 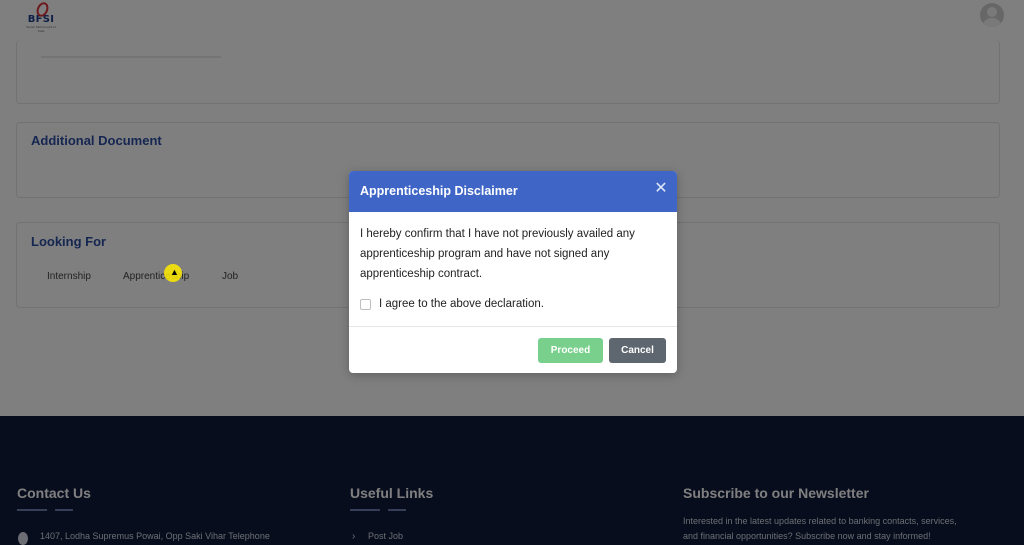 I want to click on modal-header: Apprenticeship Disclaimer ✕, so click(x=513, y=191).